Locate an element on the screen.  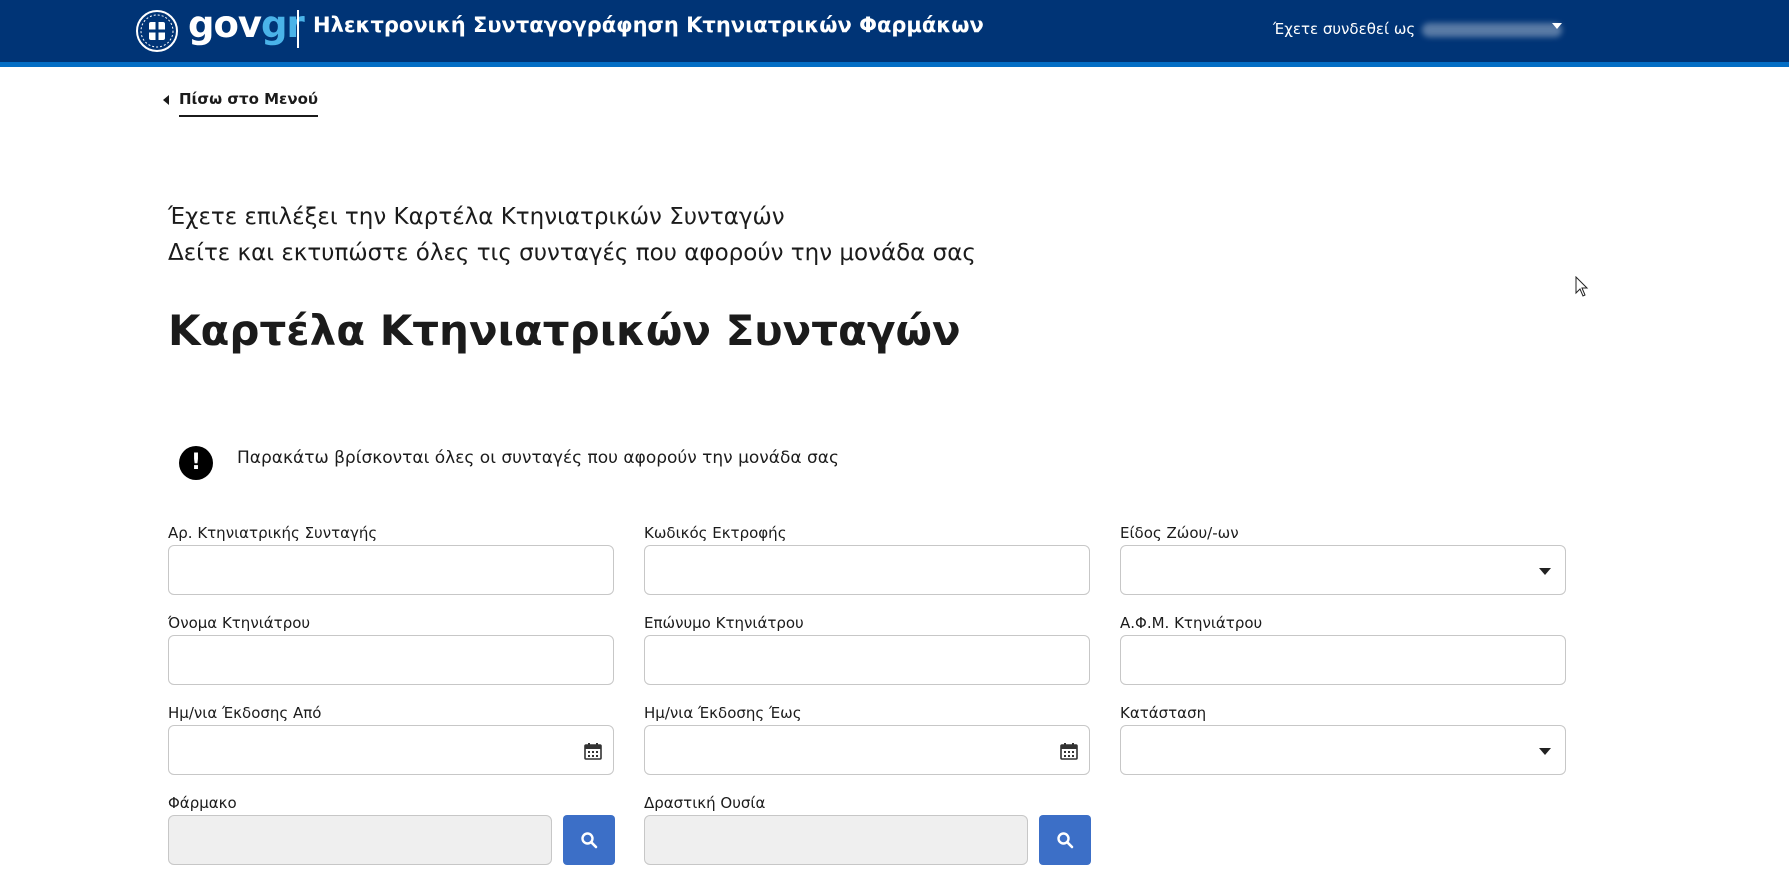
vet-last-name-input is located at coordinates (867, 660).